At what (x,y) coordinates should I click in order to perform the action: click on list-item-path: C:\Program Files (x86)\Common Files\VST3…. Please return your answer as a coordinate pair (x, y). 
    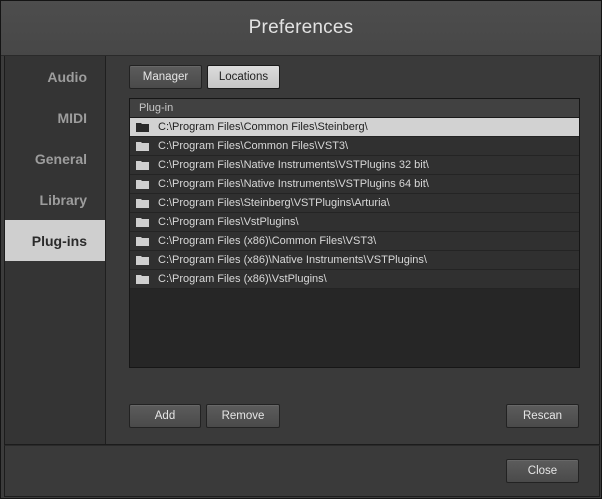
    Looking at the image, I should click on (267, 241).